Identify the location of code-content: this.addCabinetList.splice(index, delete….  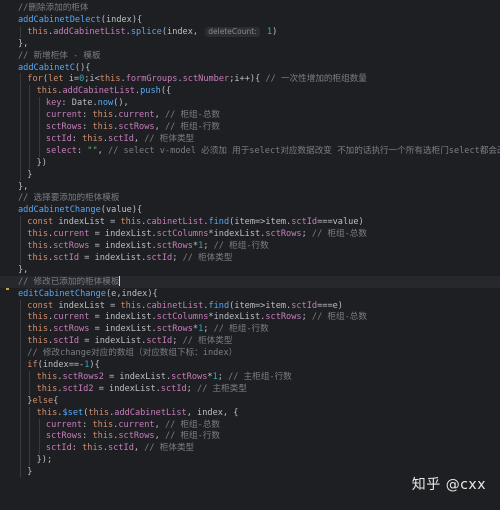
(152, 32).